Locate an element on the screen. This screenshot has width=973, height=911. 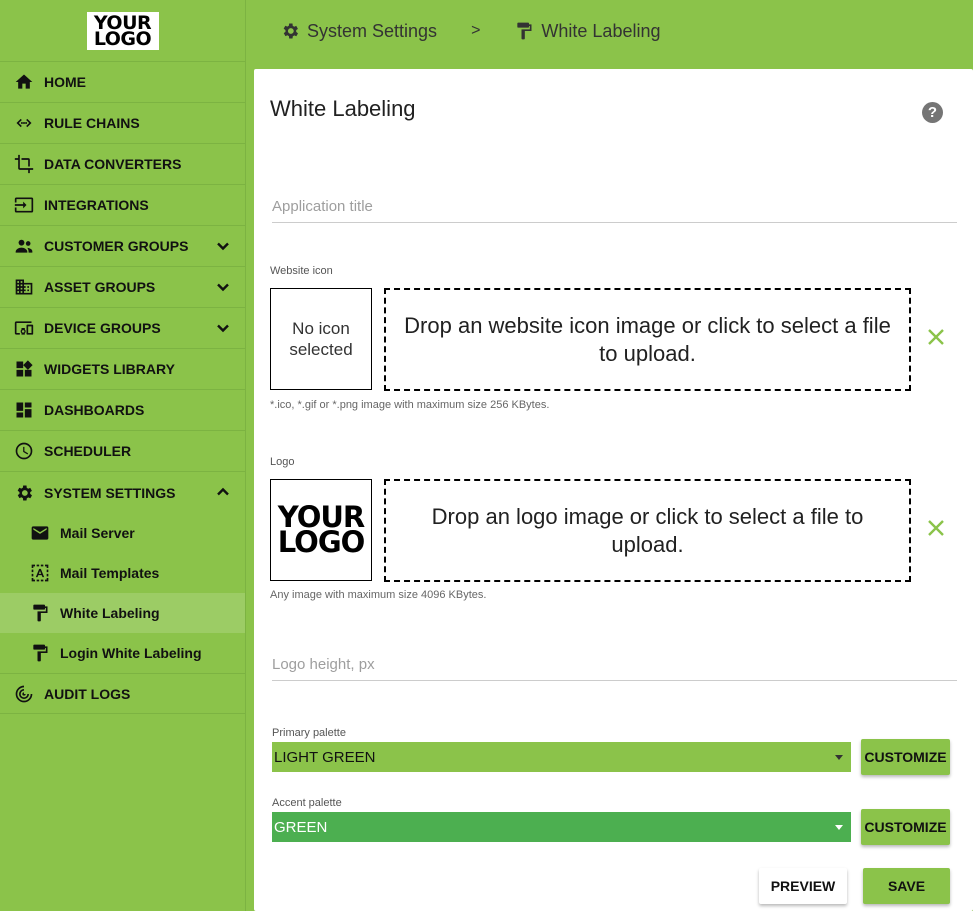
sidebar-item-device-groups: DEVICE GROUPS is located at coordinates (122, 328).